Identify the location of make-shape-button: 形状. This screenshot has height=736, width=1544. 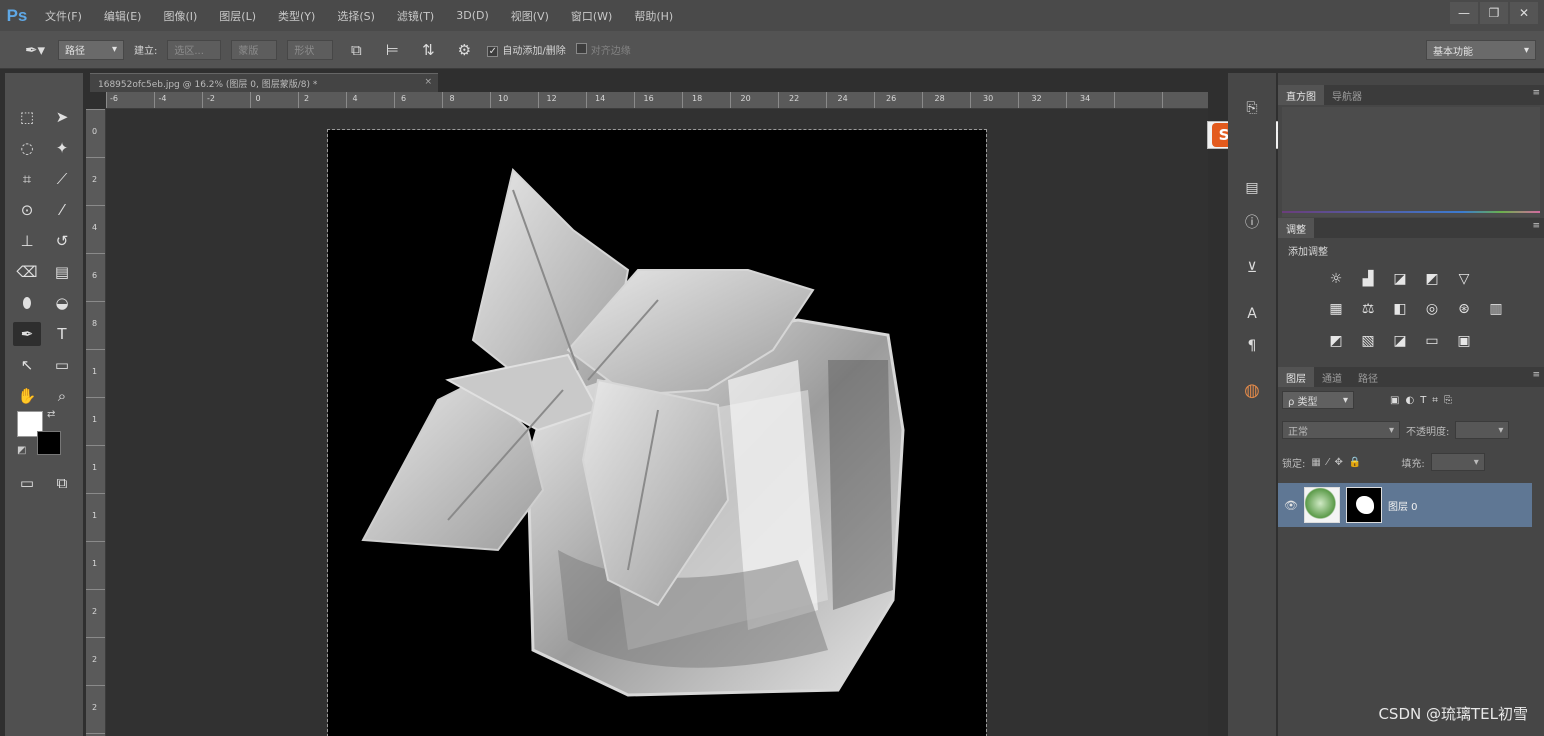
(310, 49).